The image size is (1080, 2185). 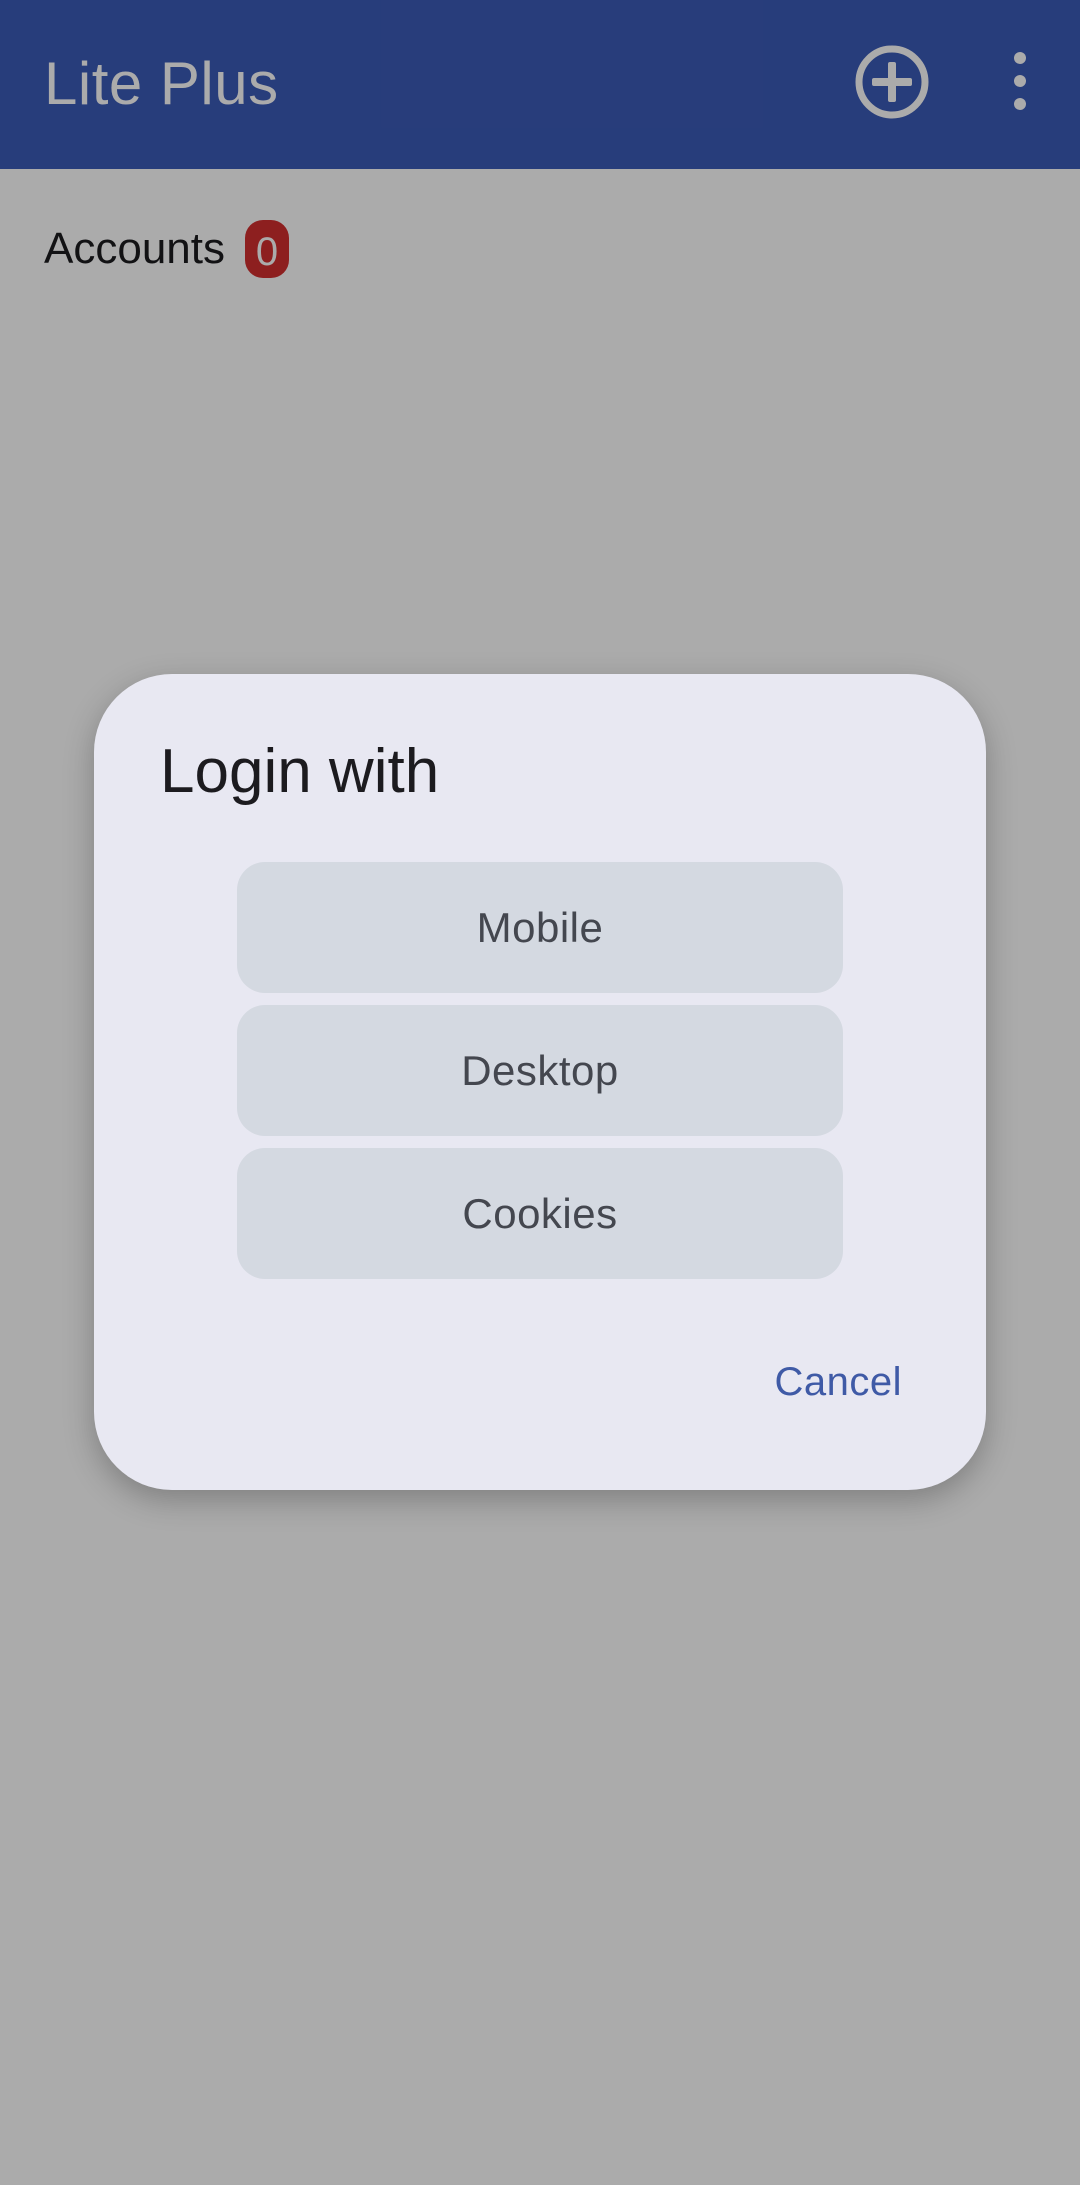 I want to click on login-cookies-button: Cookies, so click(x=540, y=1213).